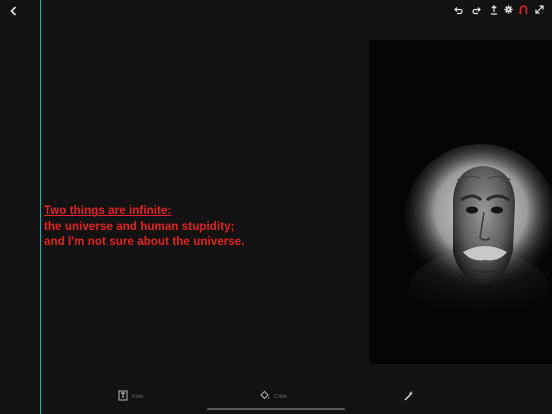 The image size is (552, 414). Describe the element at coordinates (494, 10) in the screenshot. I see `share-icon` at that location.